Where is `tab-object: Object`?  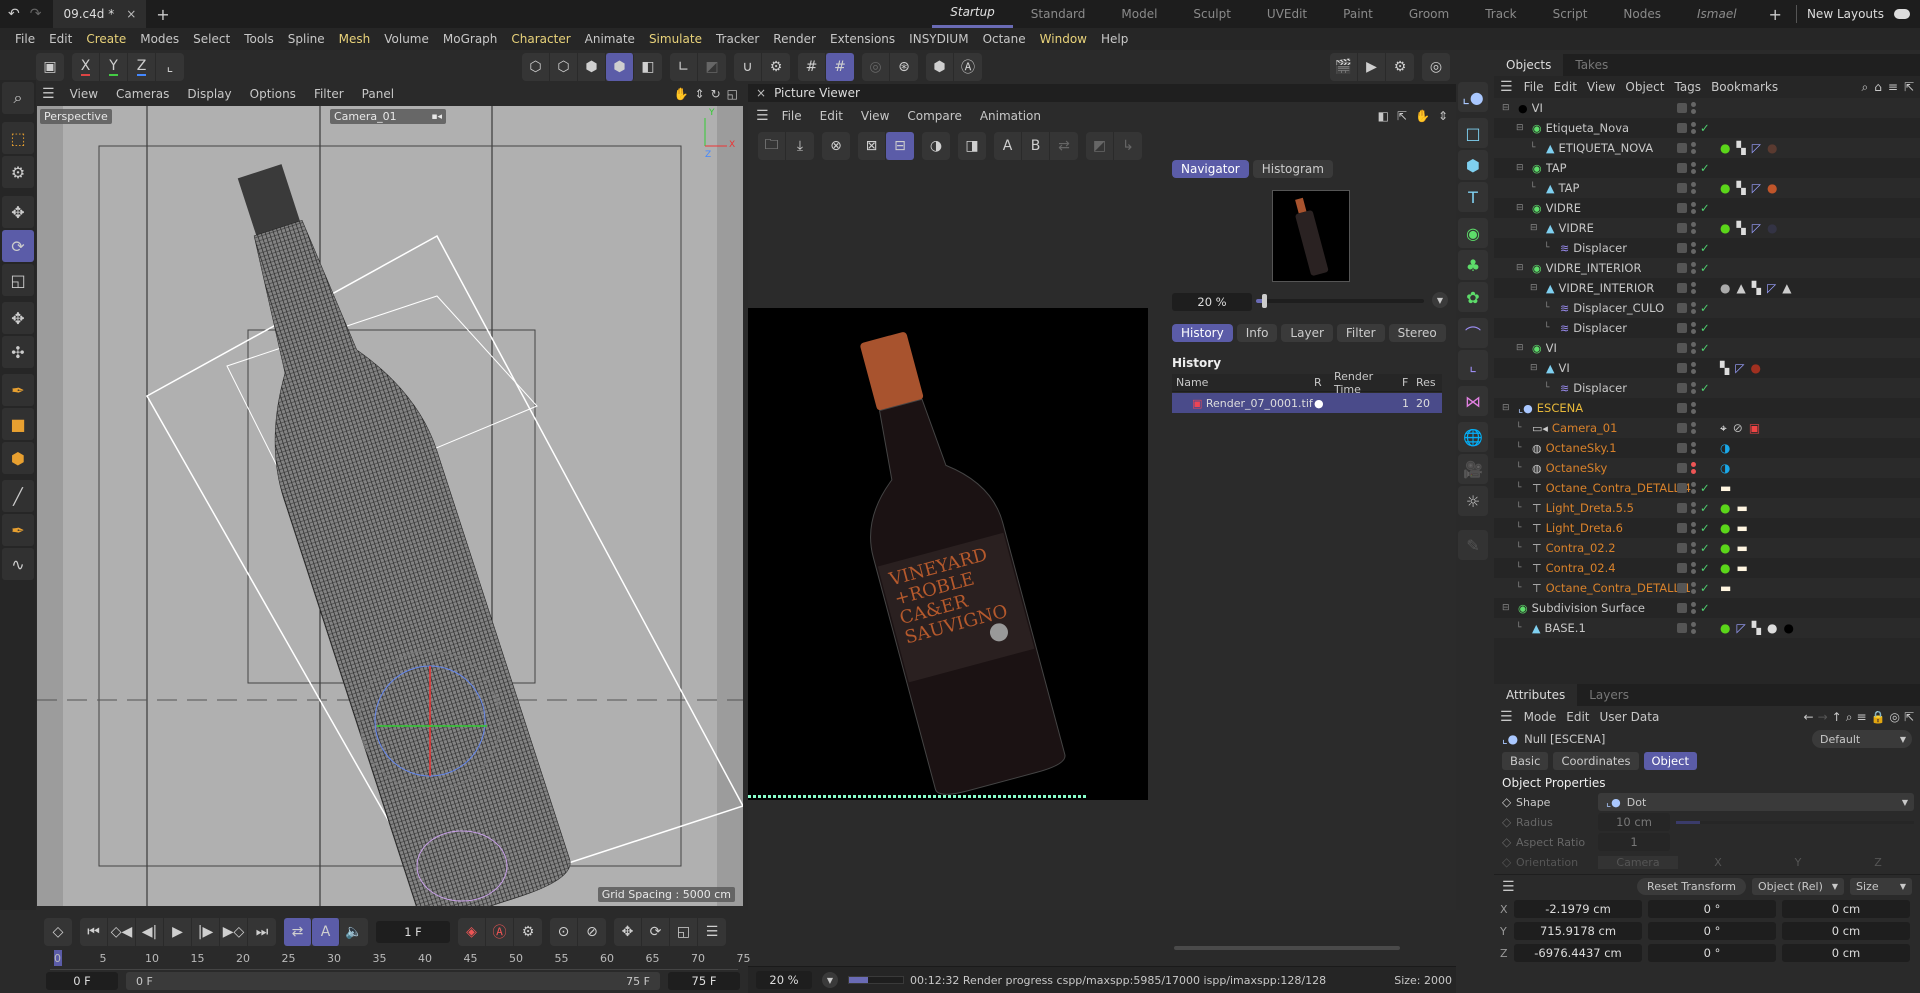
tab-object: Object is located at coordinates (1670, 761).